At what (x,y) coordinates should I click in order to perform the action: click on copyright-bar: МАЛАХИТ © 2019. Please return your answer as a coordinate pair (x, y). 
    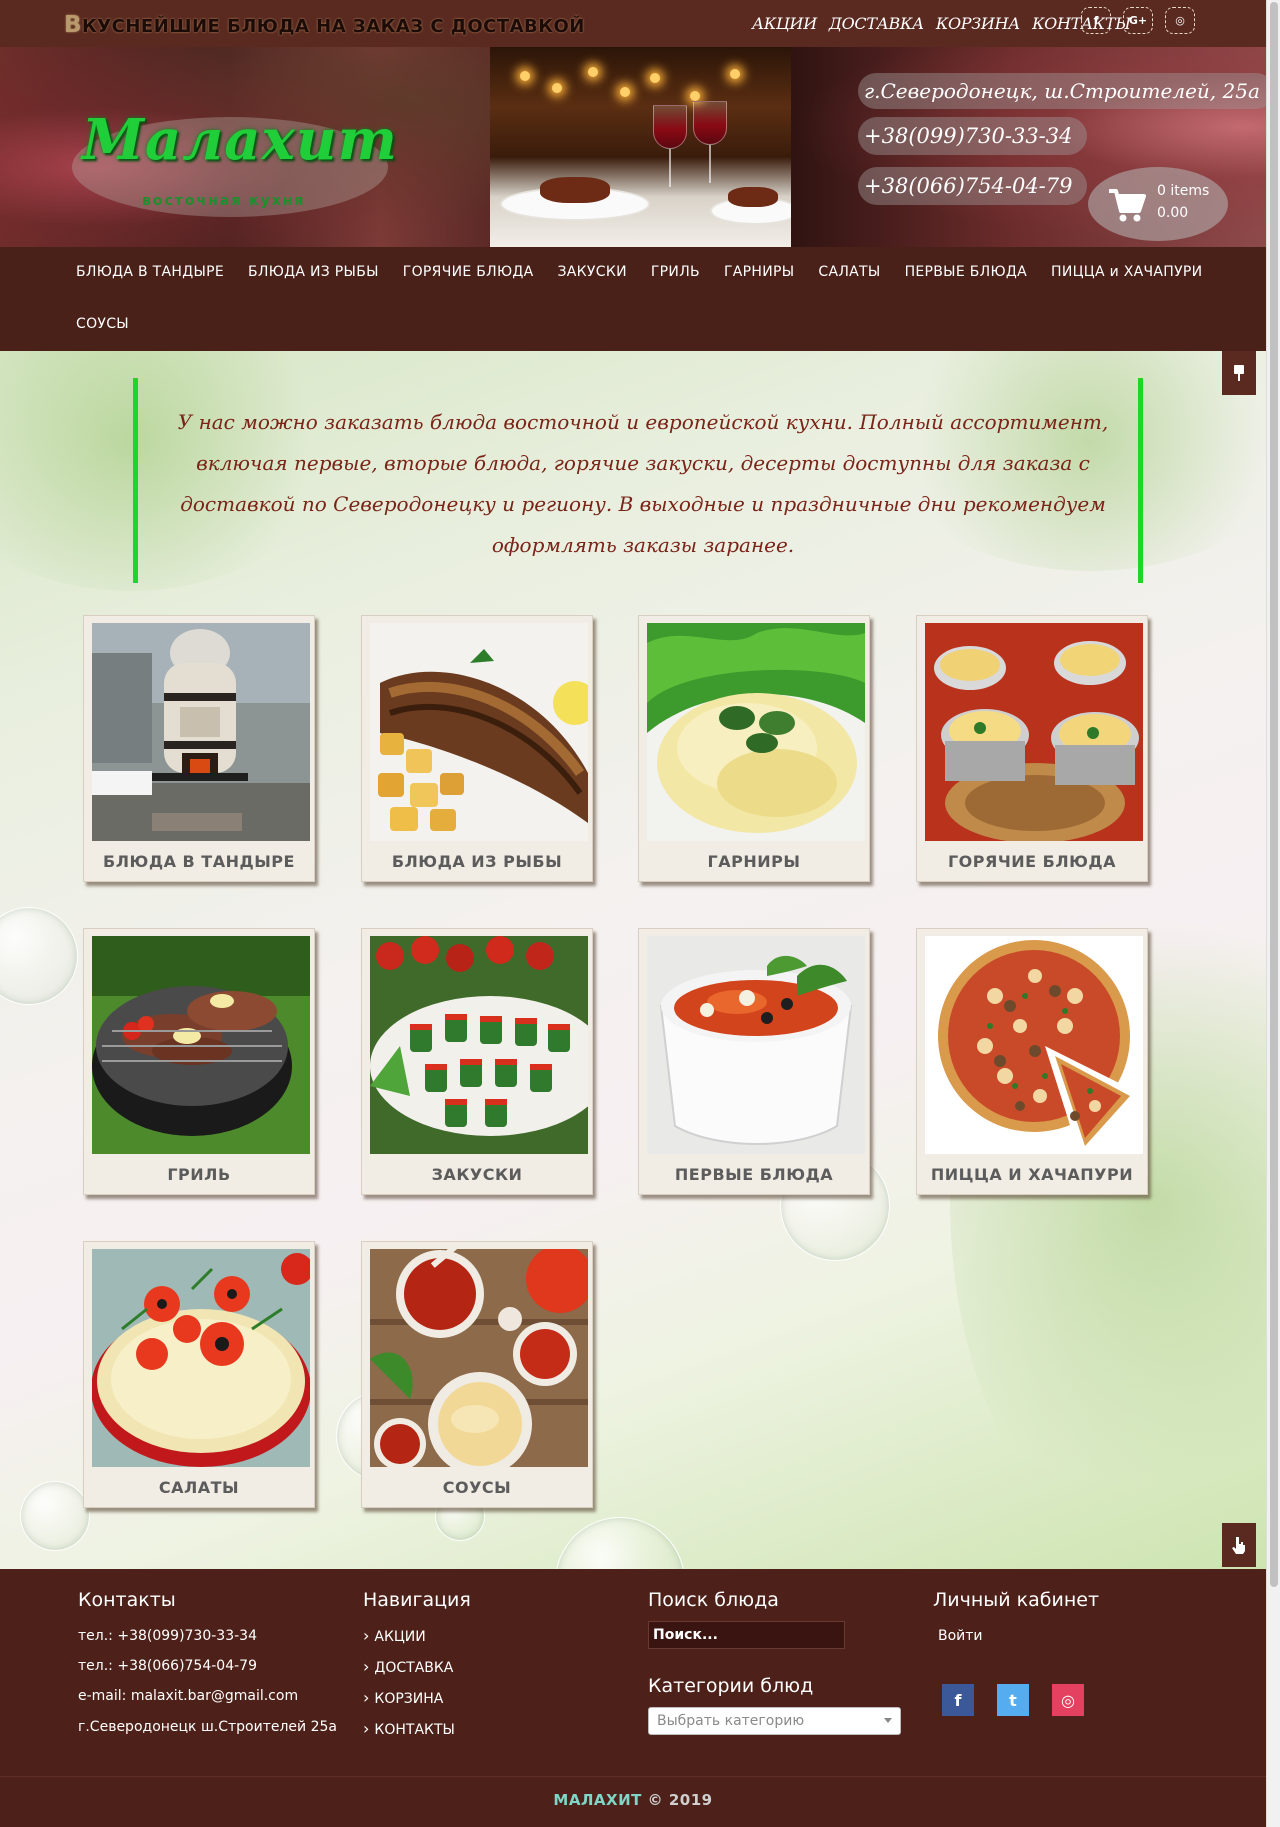
    Looking at the image, I should click on (633, 1801).